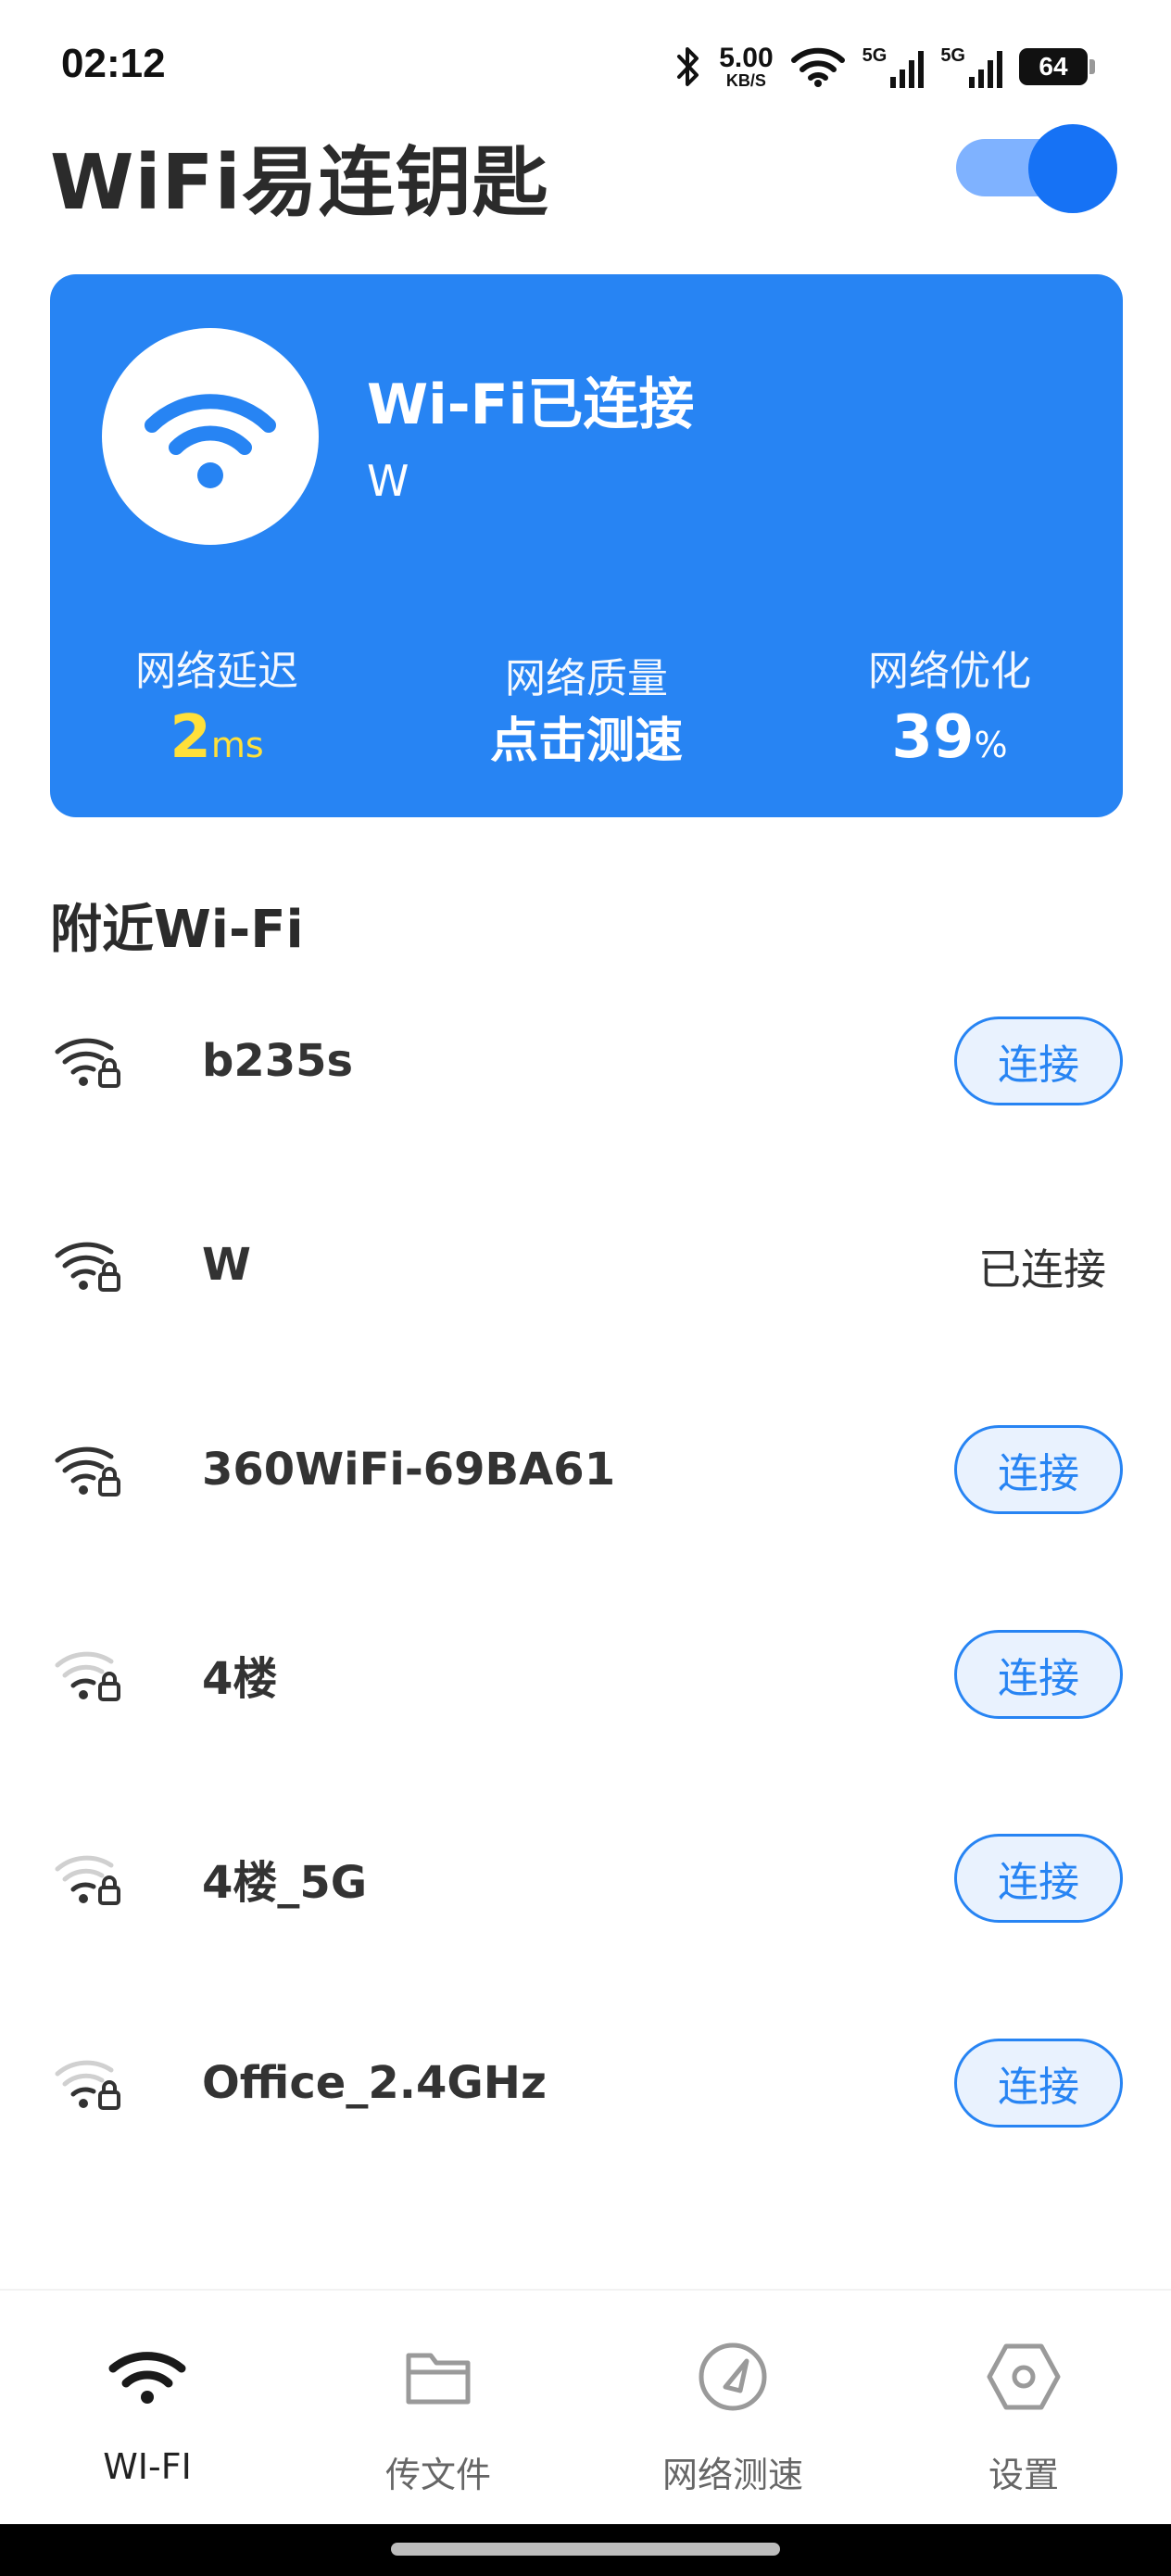 The image size is (1171, 2576). Describe the element at coordinates (733, 2376) in the screenshot. I see `speedometer-icon` at that location.